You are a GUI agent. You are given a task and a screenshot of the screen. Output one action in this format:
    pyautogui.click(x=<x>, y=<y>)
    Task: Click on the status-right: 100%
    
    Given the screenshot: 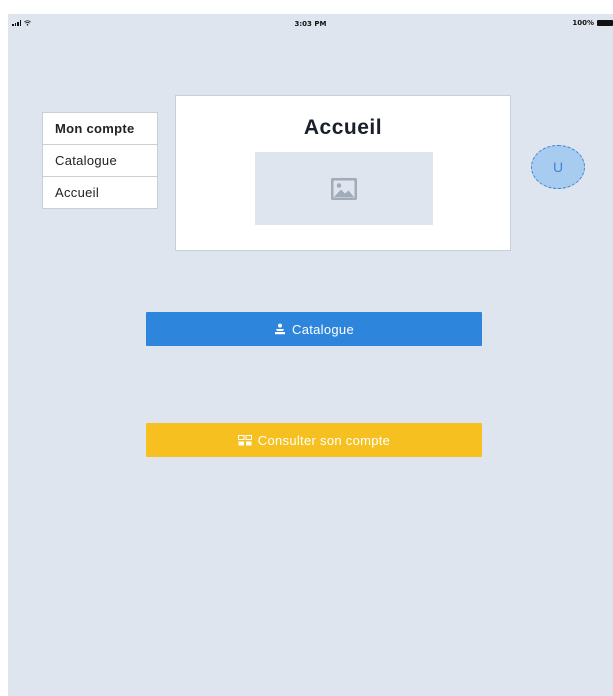 What is the action you would take?
    pyautogui.click(x=592, y=23)
    